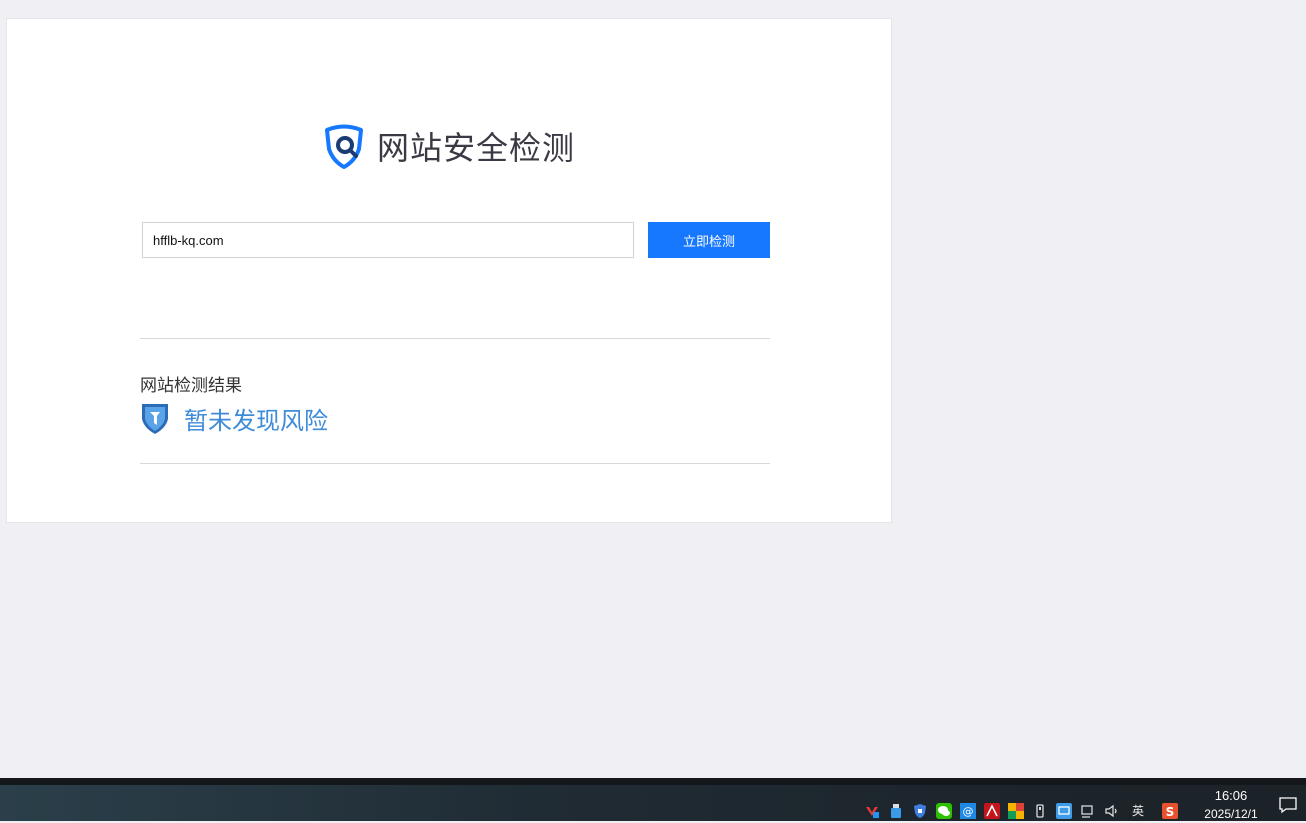 The width and height of the screenshot is (1306, 823). What do you see at coordinates (653, 799) in the screenshot?
I see `taskbar: @ 英 S` at bounding box center [653, 799].